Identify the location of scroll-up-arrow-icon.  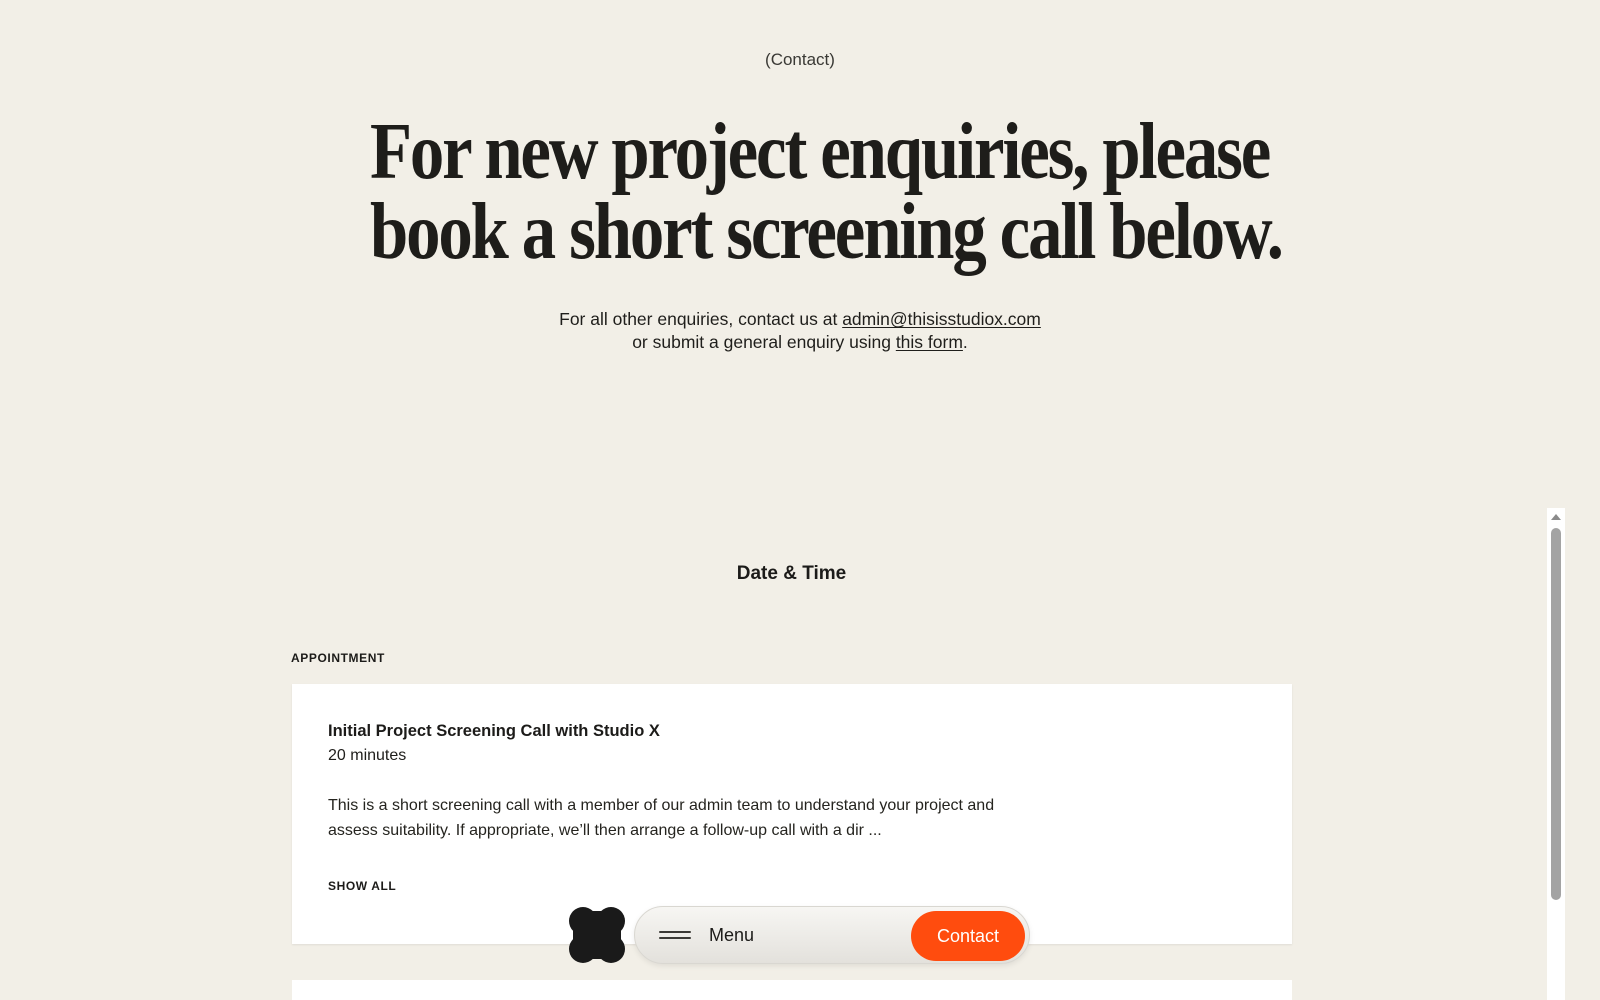
(1556, 517).